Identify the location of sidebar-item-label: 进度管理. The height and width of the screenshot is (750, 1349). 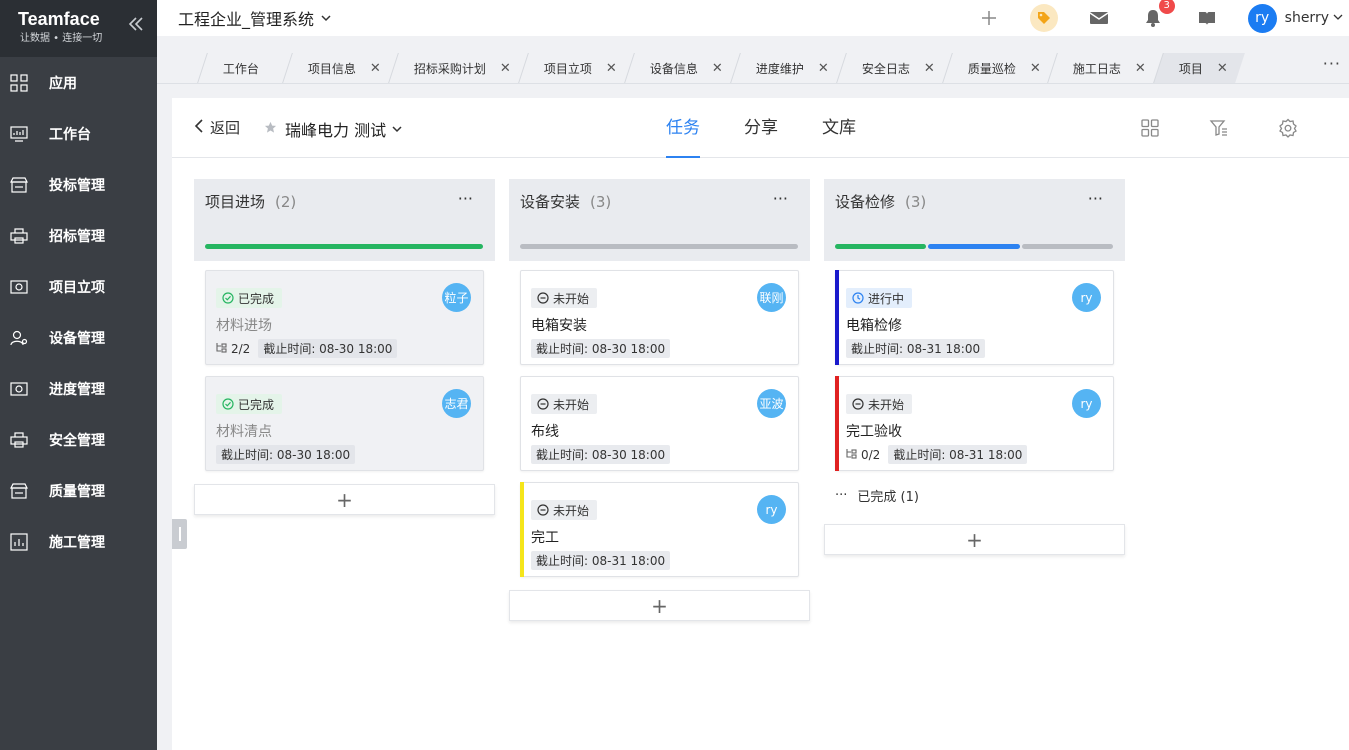
(77, 389).